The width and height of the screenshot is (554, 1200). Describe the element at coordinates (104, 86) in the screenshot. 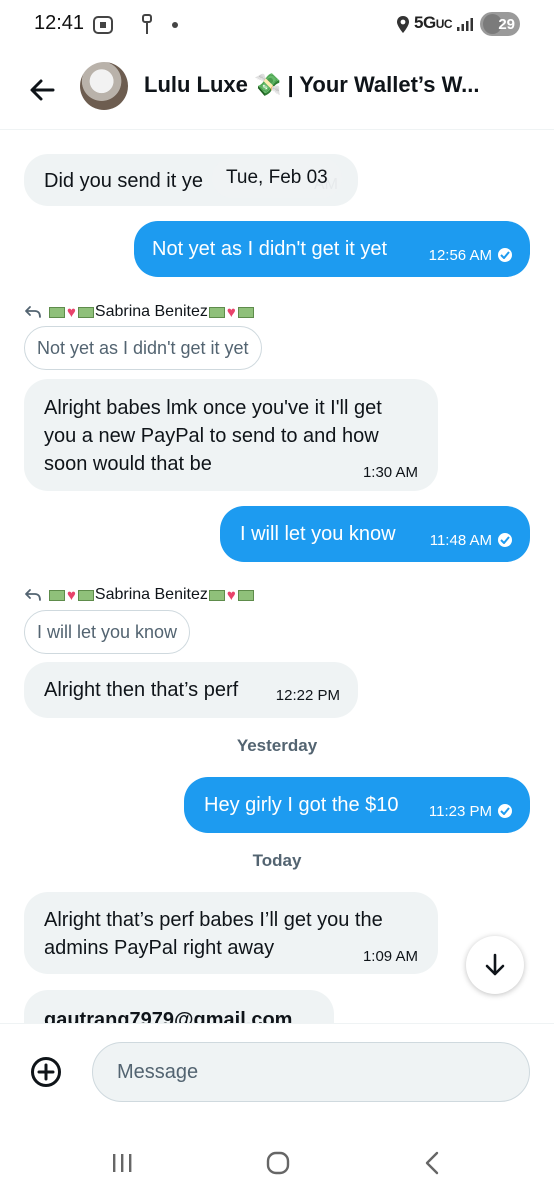

I see `avatar` at that location.